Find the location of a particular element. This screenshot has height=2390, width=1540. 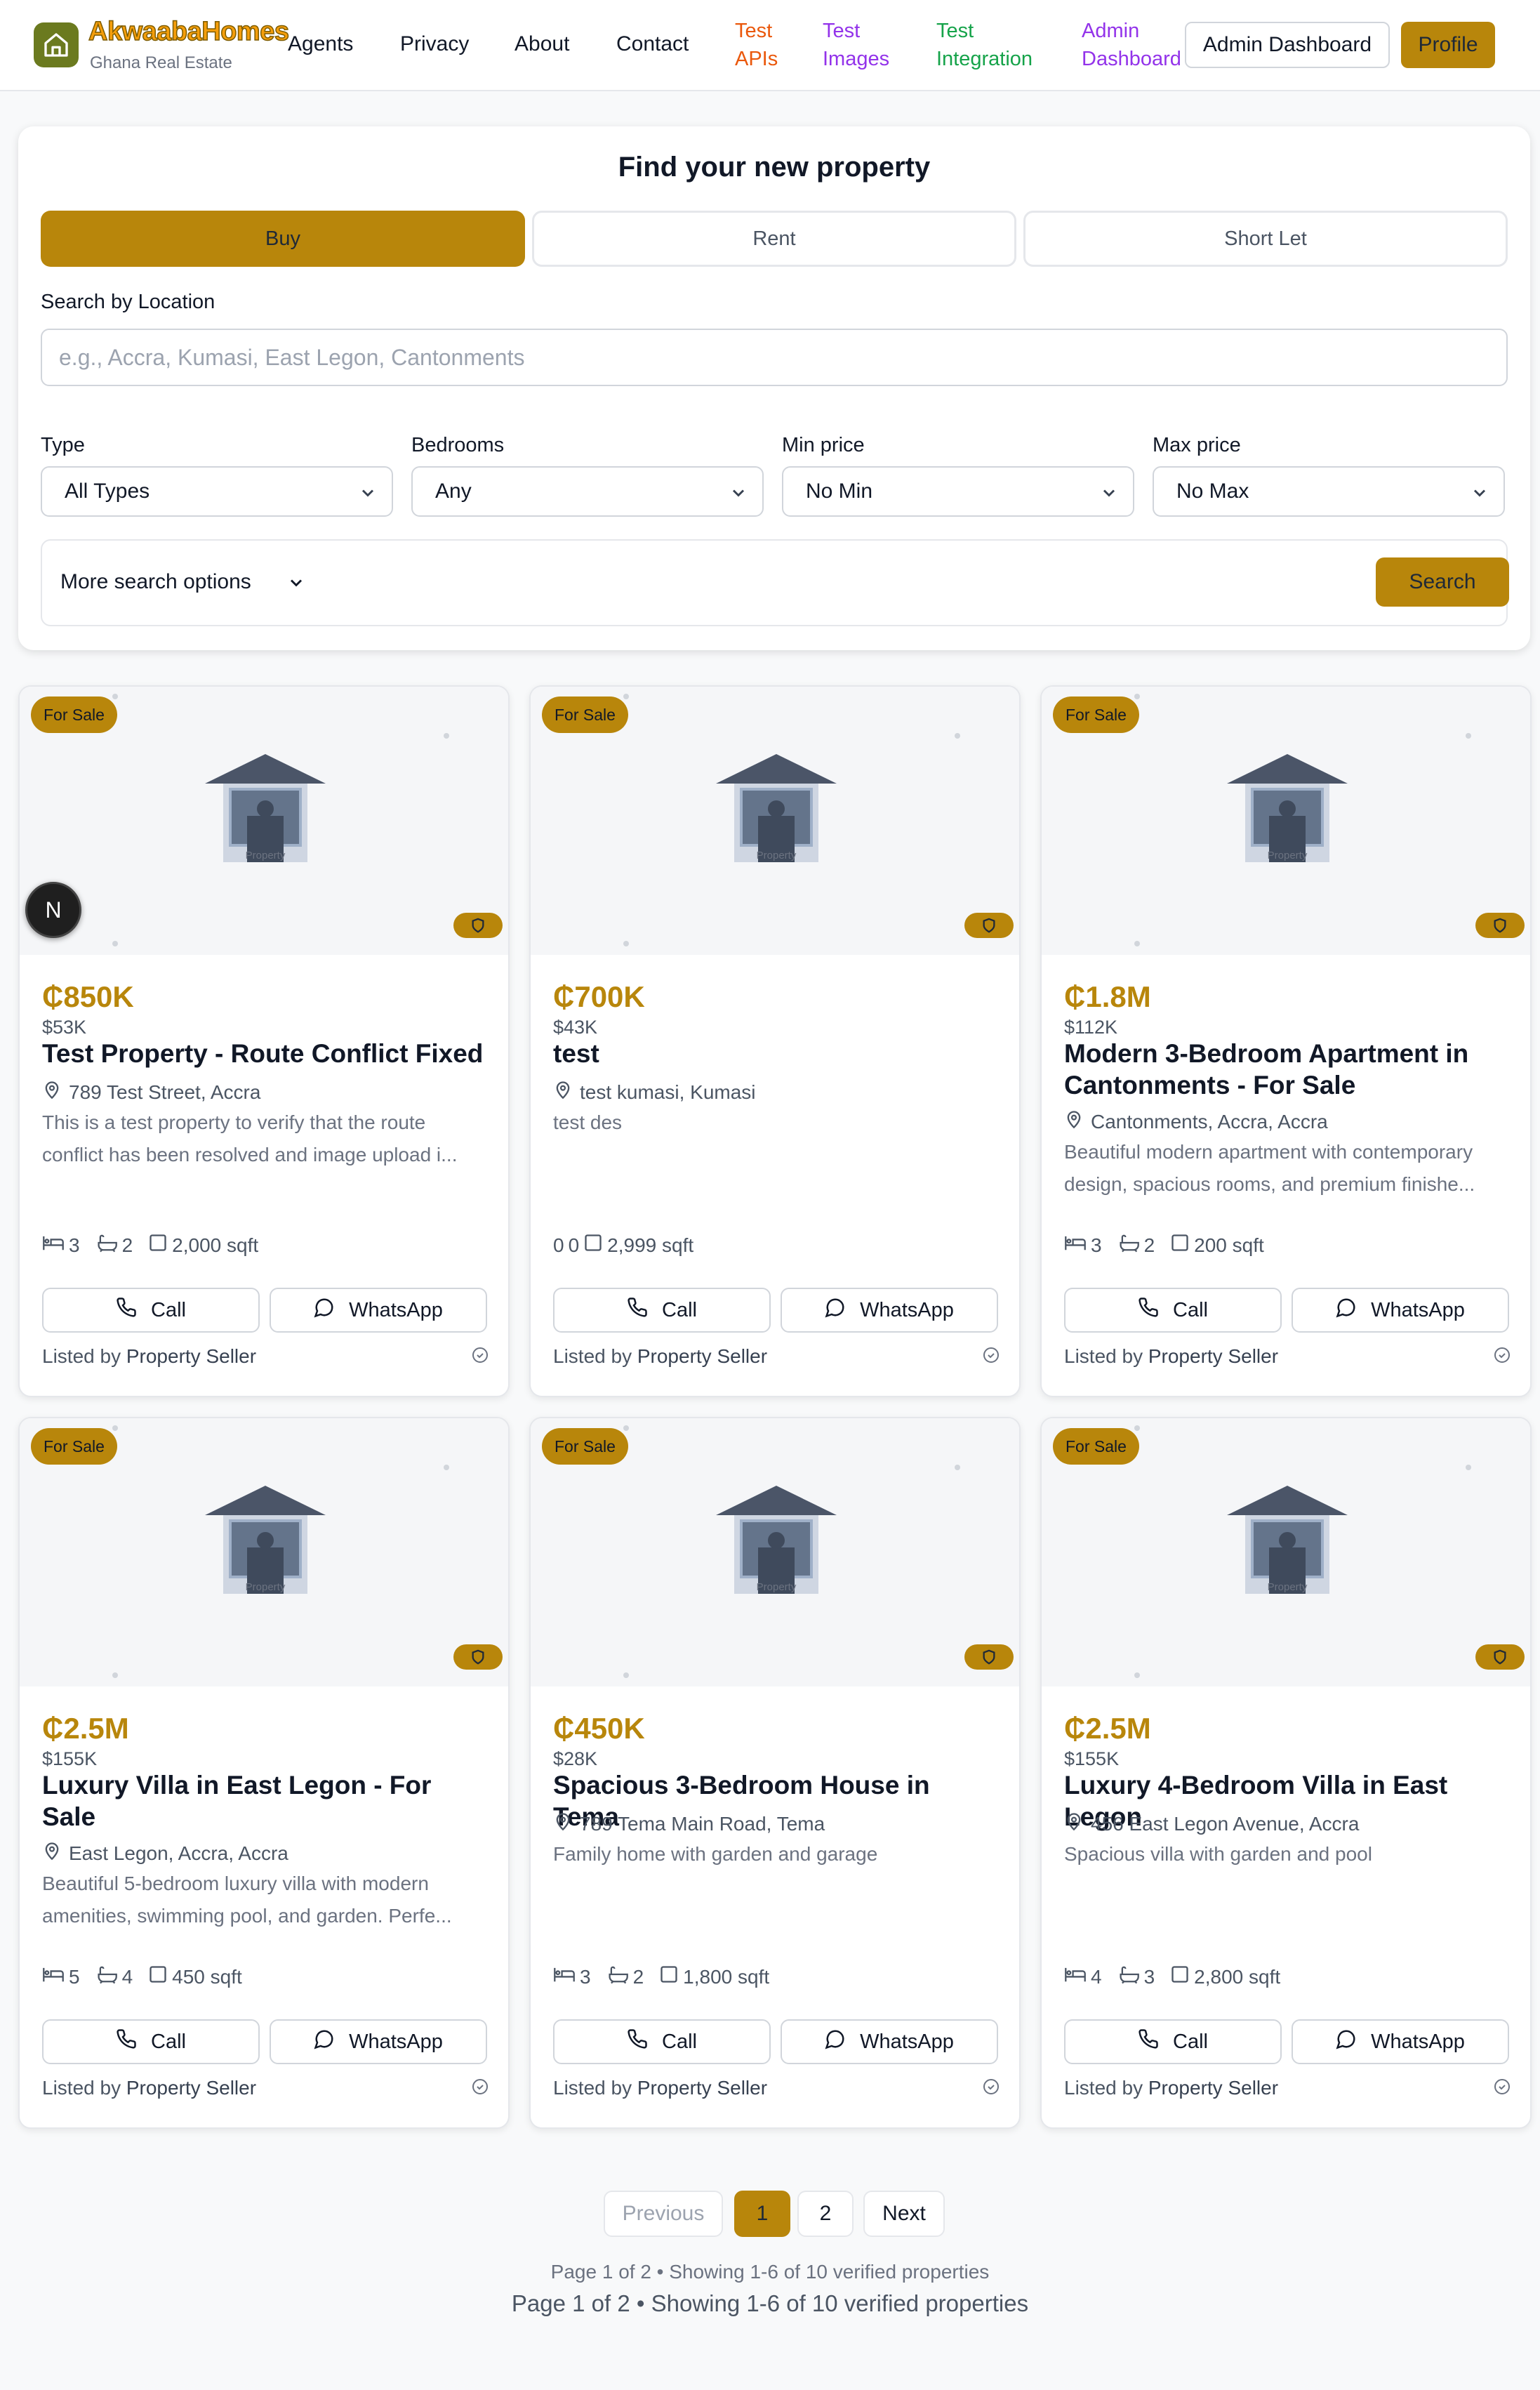

nav-test-apis-line1: Test is located at coordinates (754, 31).